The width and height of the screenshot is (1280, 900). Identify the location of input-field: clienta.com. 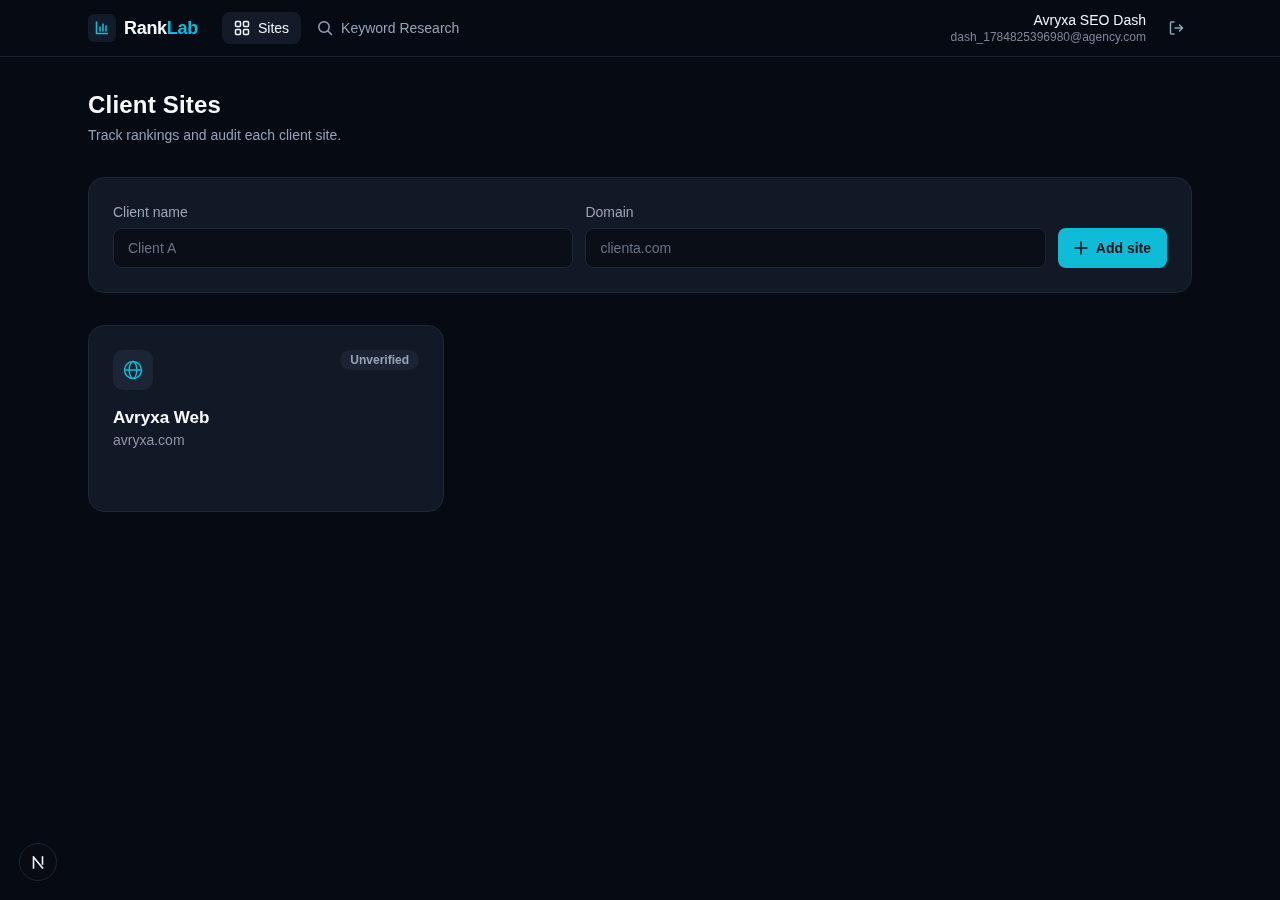
(815, 248).